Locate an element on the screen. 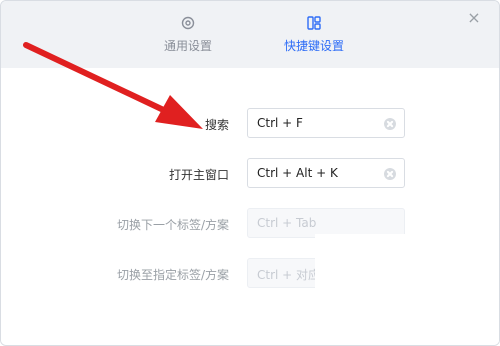 The width and height of the screenshot is (500, 346). hotkey-row-open-main-window: 打开主窗口 Ctrl + Alt + K is located at coordinates (250, 174).